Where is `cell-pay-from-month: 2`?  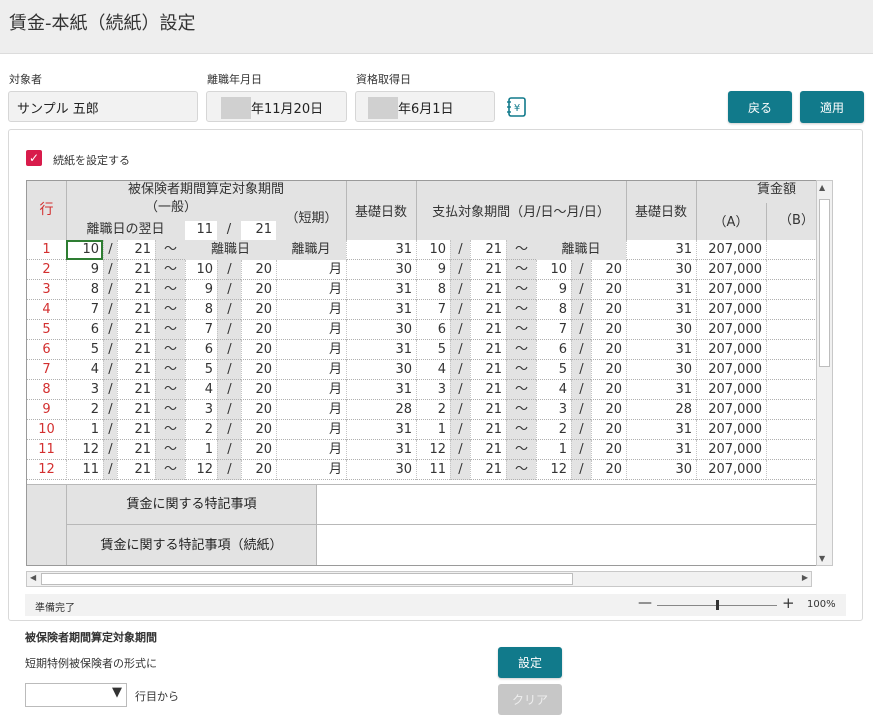
cell-pay-from-month: 2 is located at coordinates (433, 410).